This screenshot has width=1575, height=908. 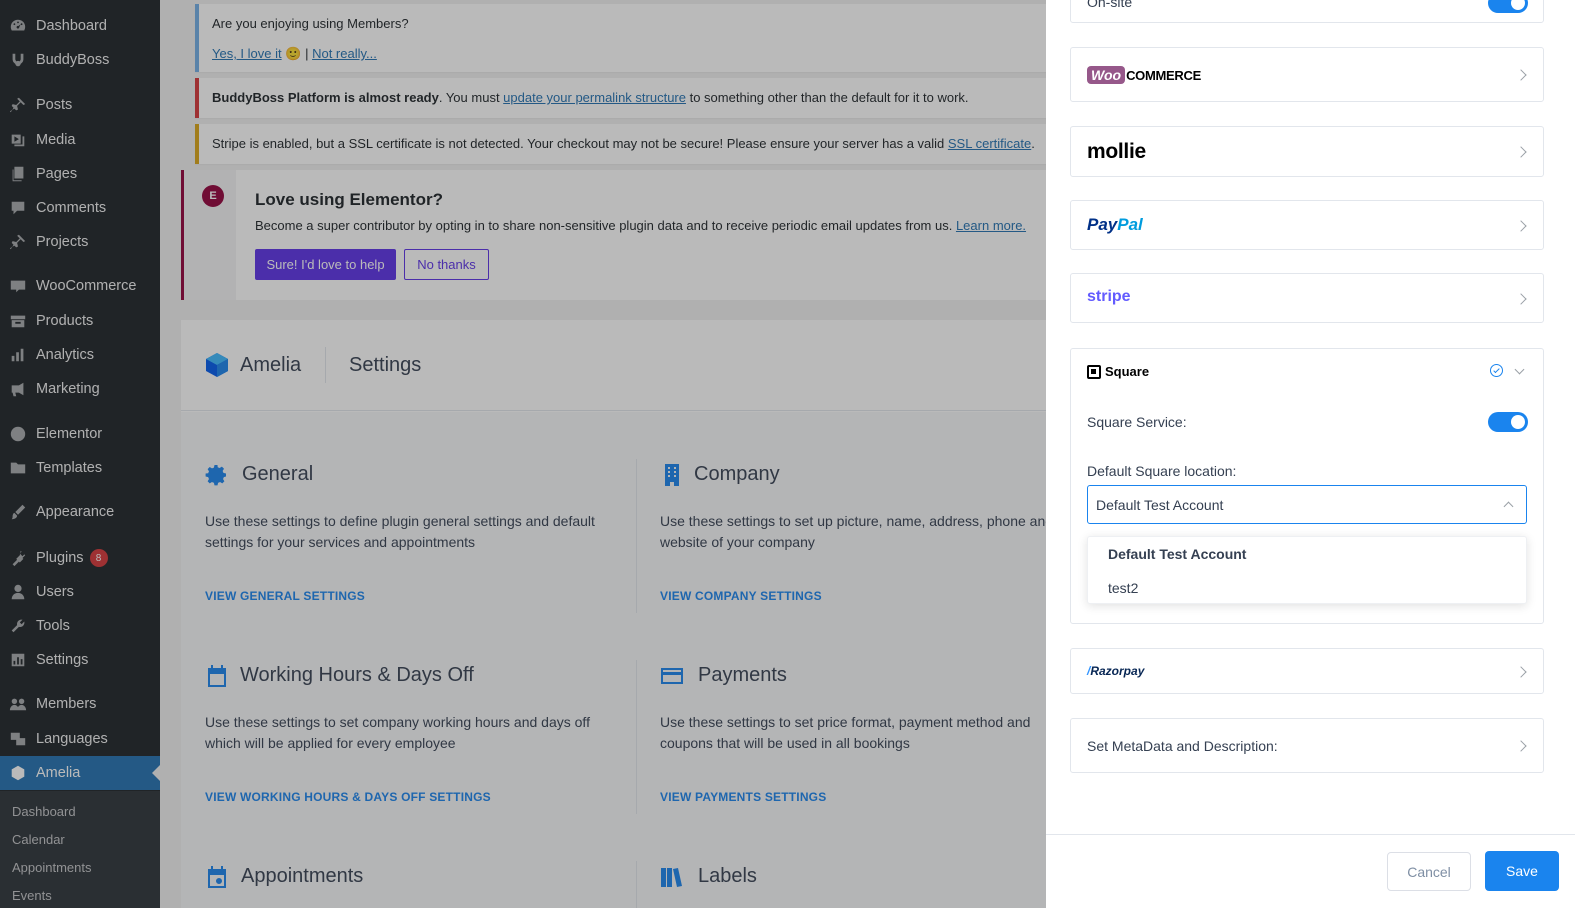 What do you see at coordinates (1307, 570) in the screenshot?
I see `location-dropdown-menu: Default Test Account test2` at bounding box center [1307, 570].